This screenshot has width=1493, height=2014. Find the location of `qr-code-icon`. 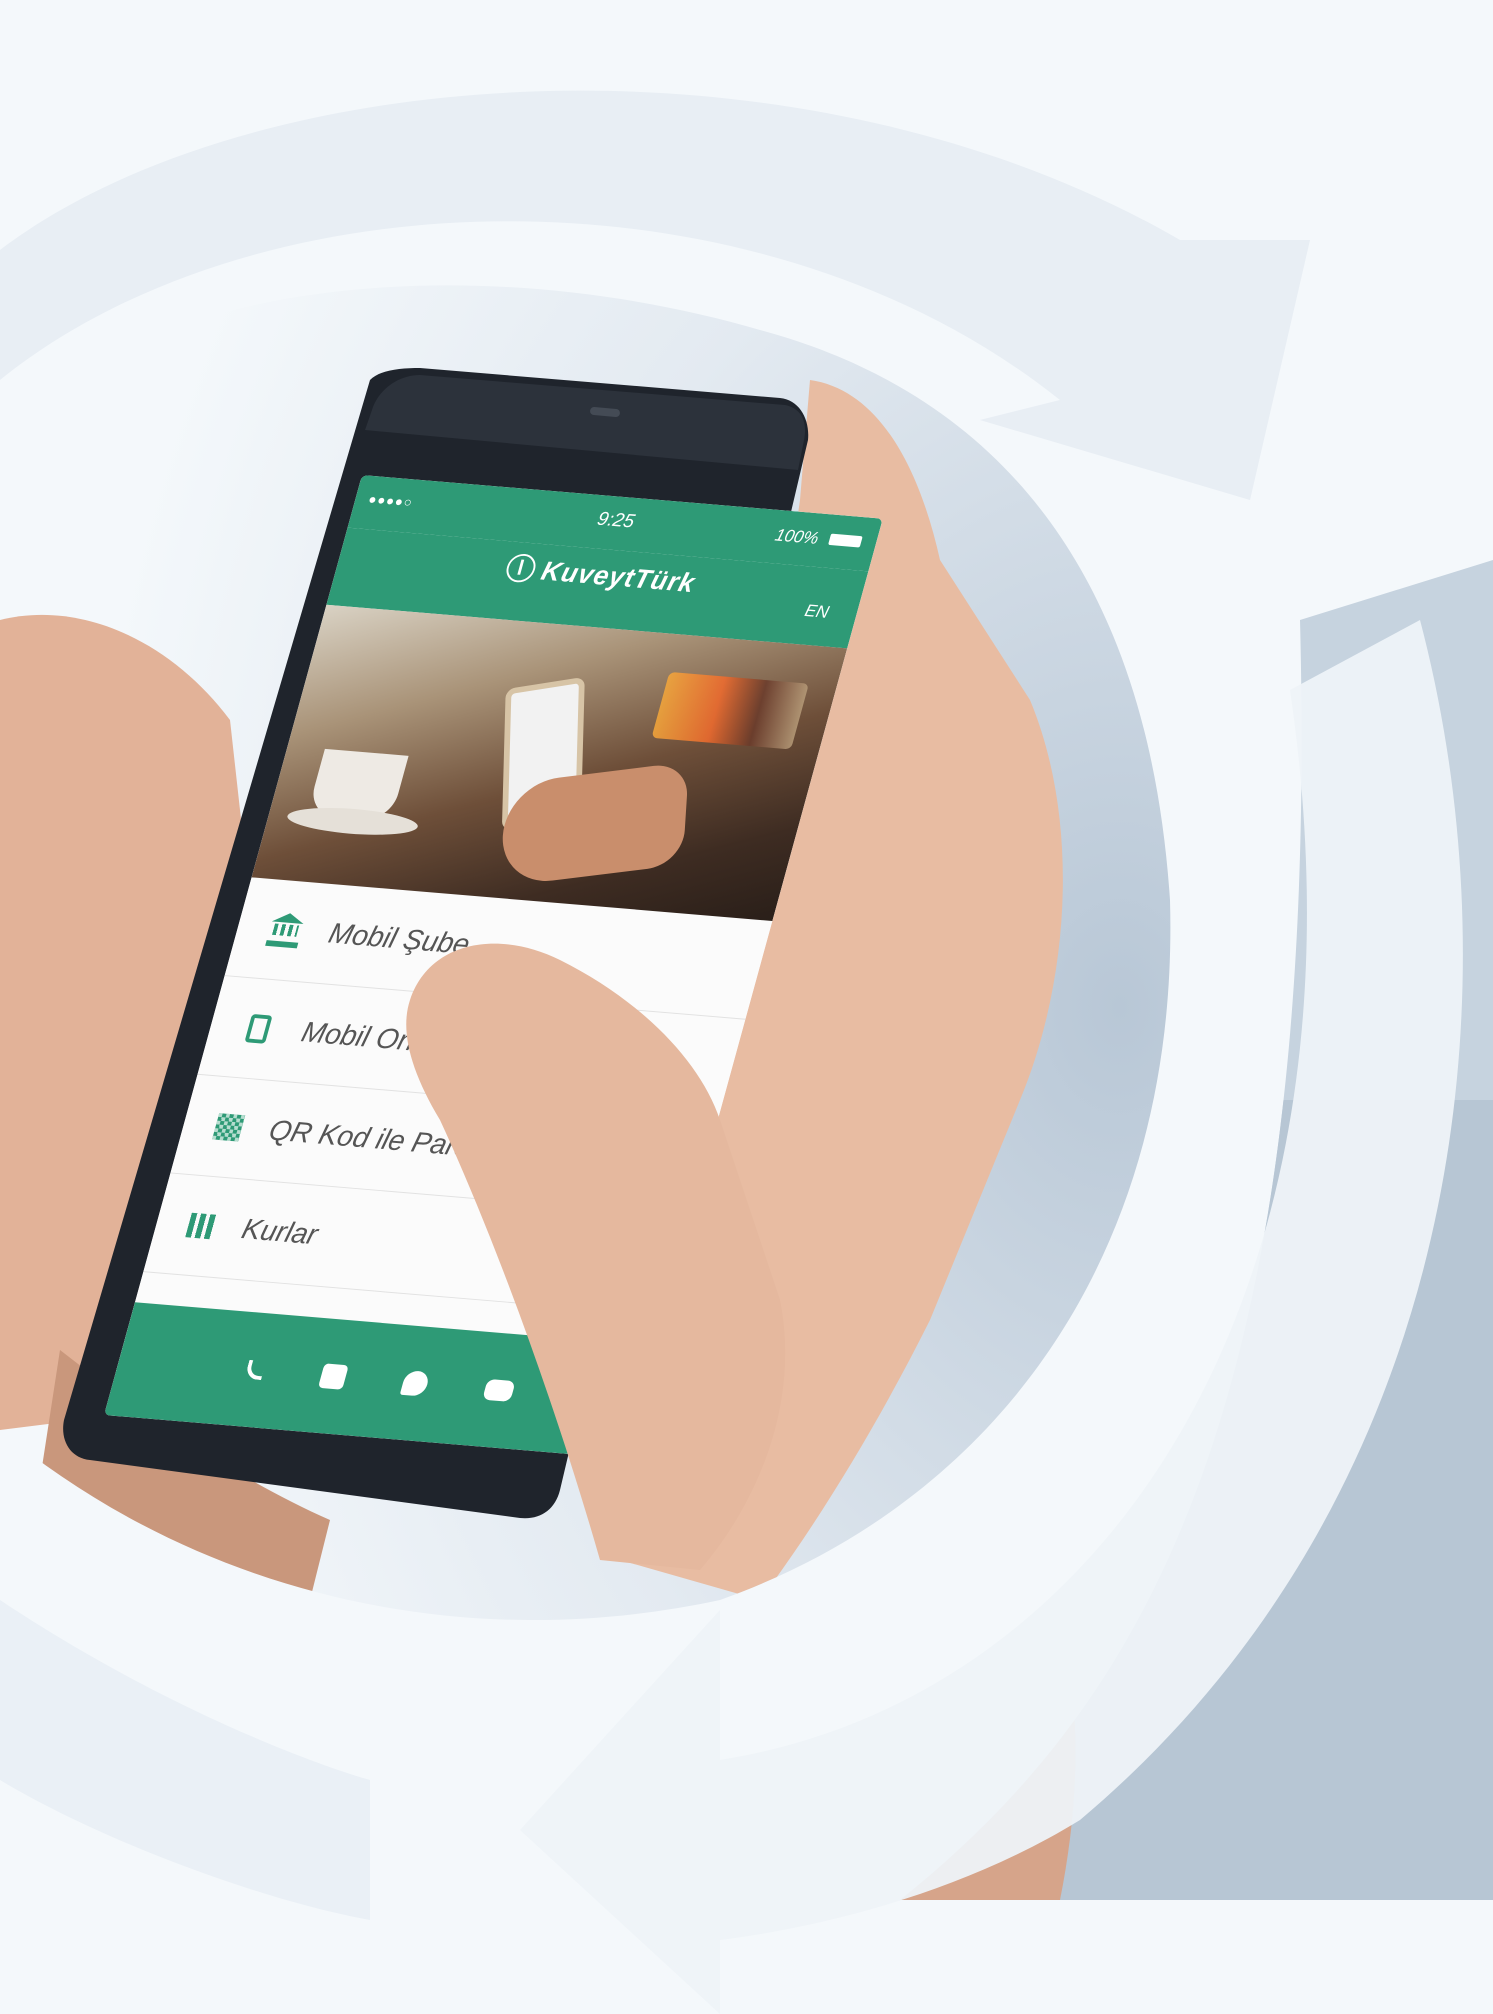

qr-code-icon is located at coordinates (228, 1127).